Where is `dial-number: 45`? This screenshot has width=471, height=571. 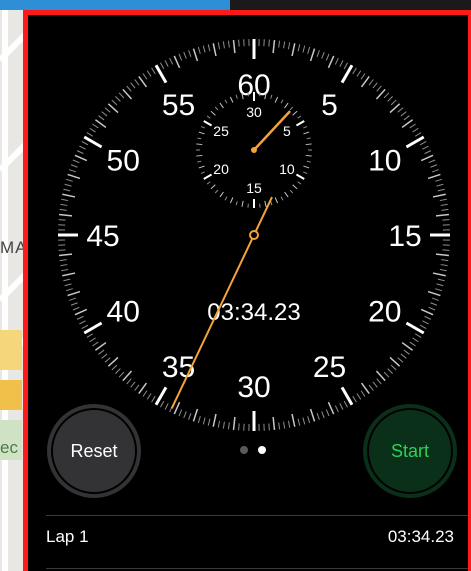
dial-number: 45 is located at coordinates (102, 236).